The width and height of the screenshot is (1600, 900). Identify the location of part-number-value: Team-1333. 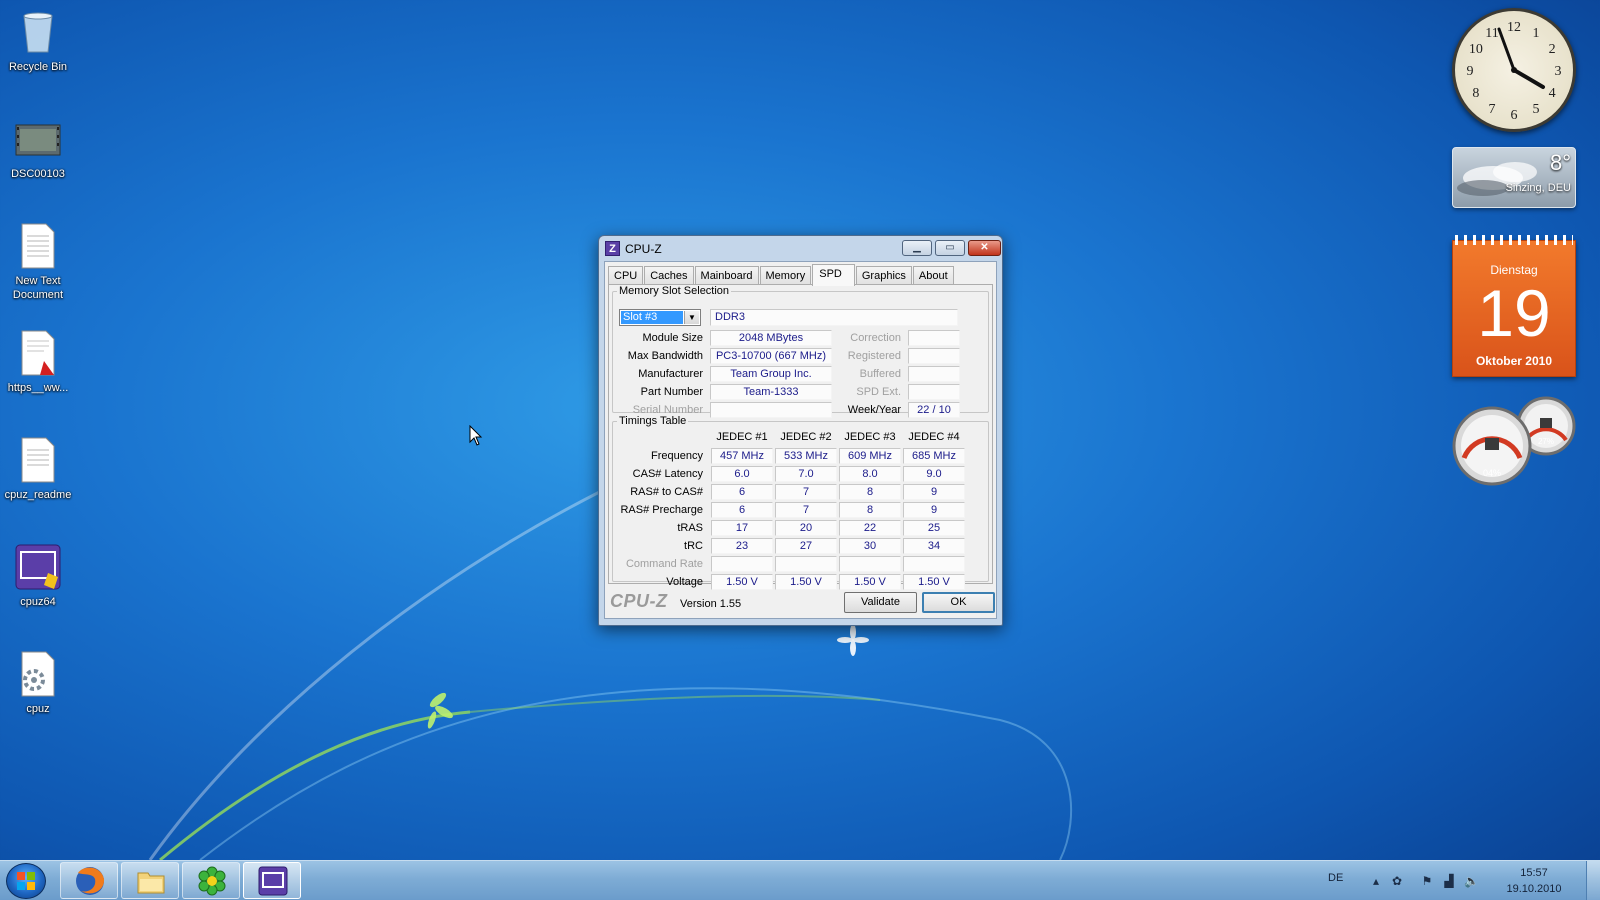
(771, 392).